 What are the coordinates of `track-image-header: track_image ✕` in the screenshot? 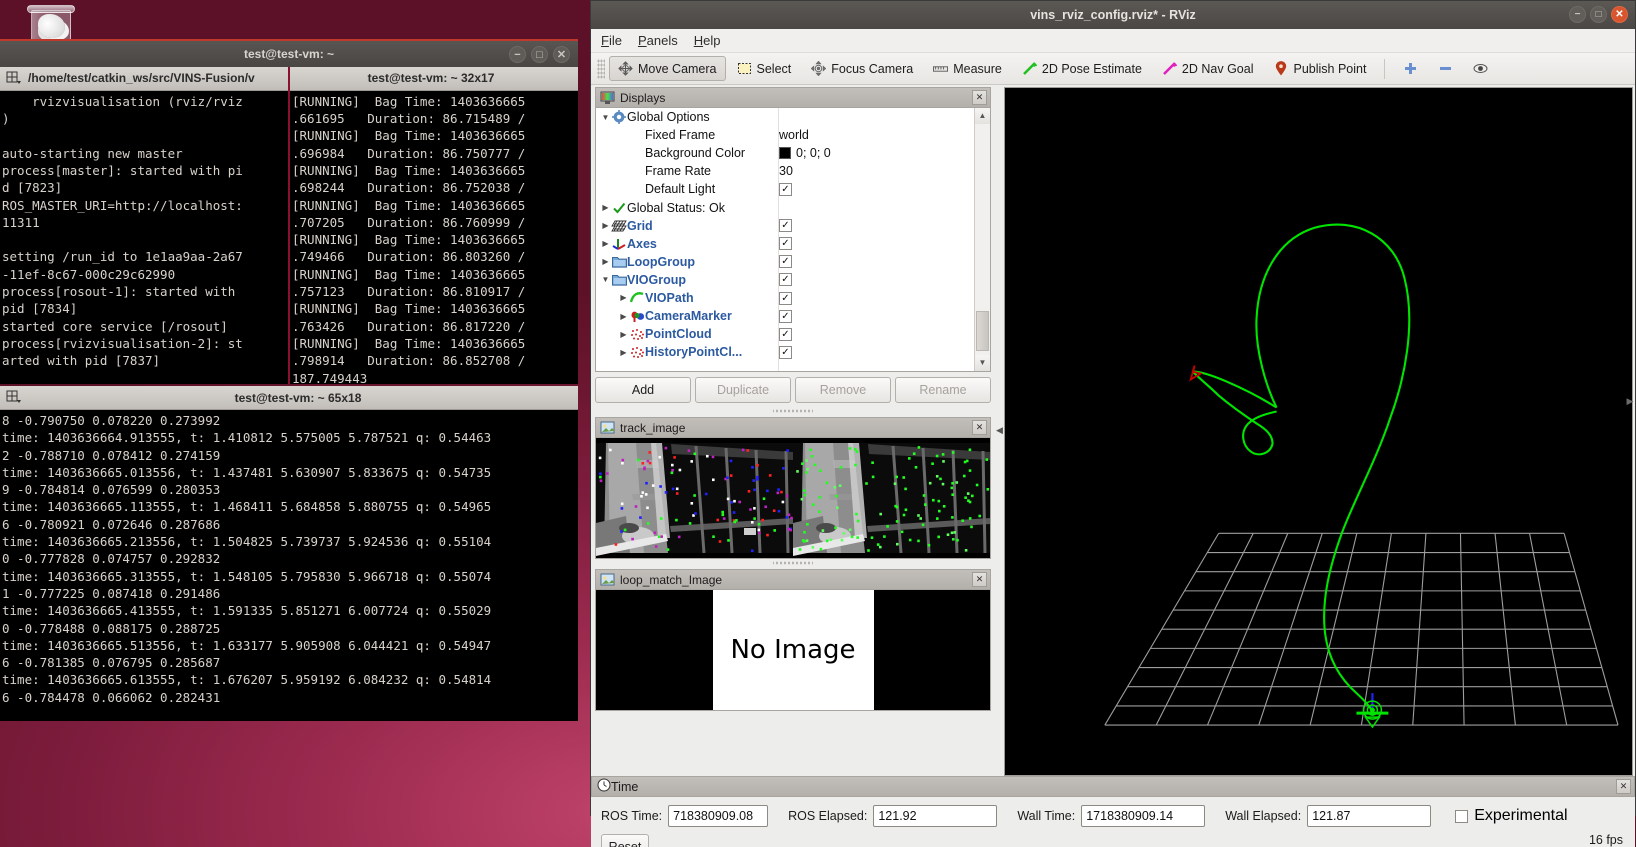 It's located at (793, 427).